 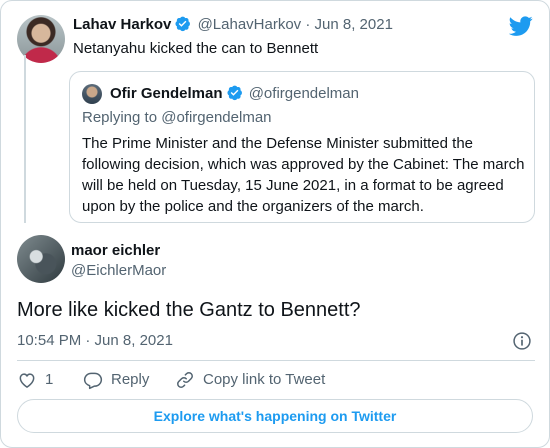 I want to click on like-count: 1, so click(x=49, y=379).